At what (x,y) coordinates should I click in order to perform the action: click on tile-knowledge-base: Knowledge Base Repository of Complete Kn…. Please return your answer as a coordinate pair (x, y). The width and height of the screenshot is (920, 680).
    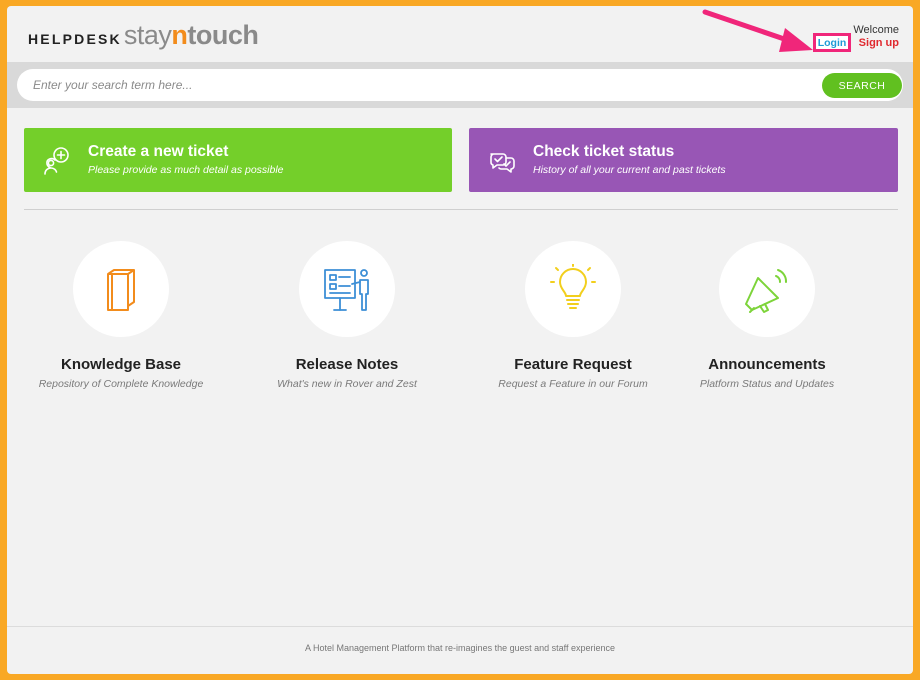
    Looking at the image, I should click on (121, 315).